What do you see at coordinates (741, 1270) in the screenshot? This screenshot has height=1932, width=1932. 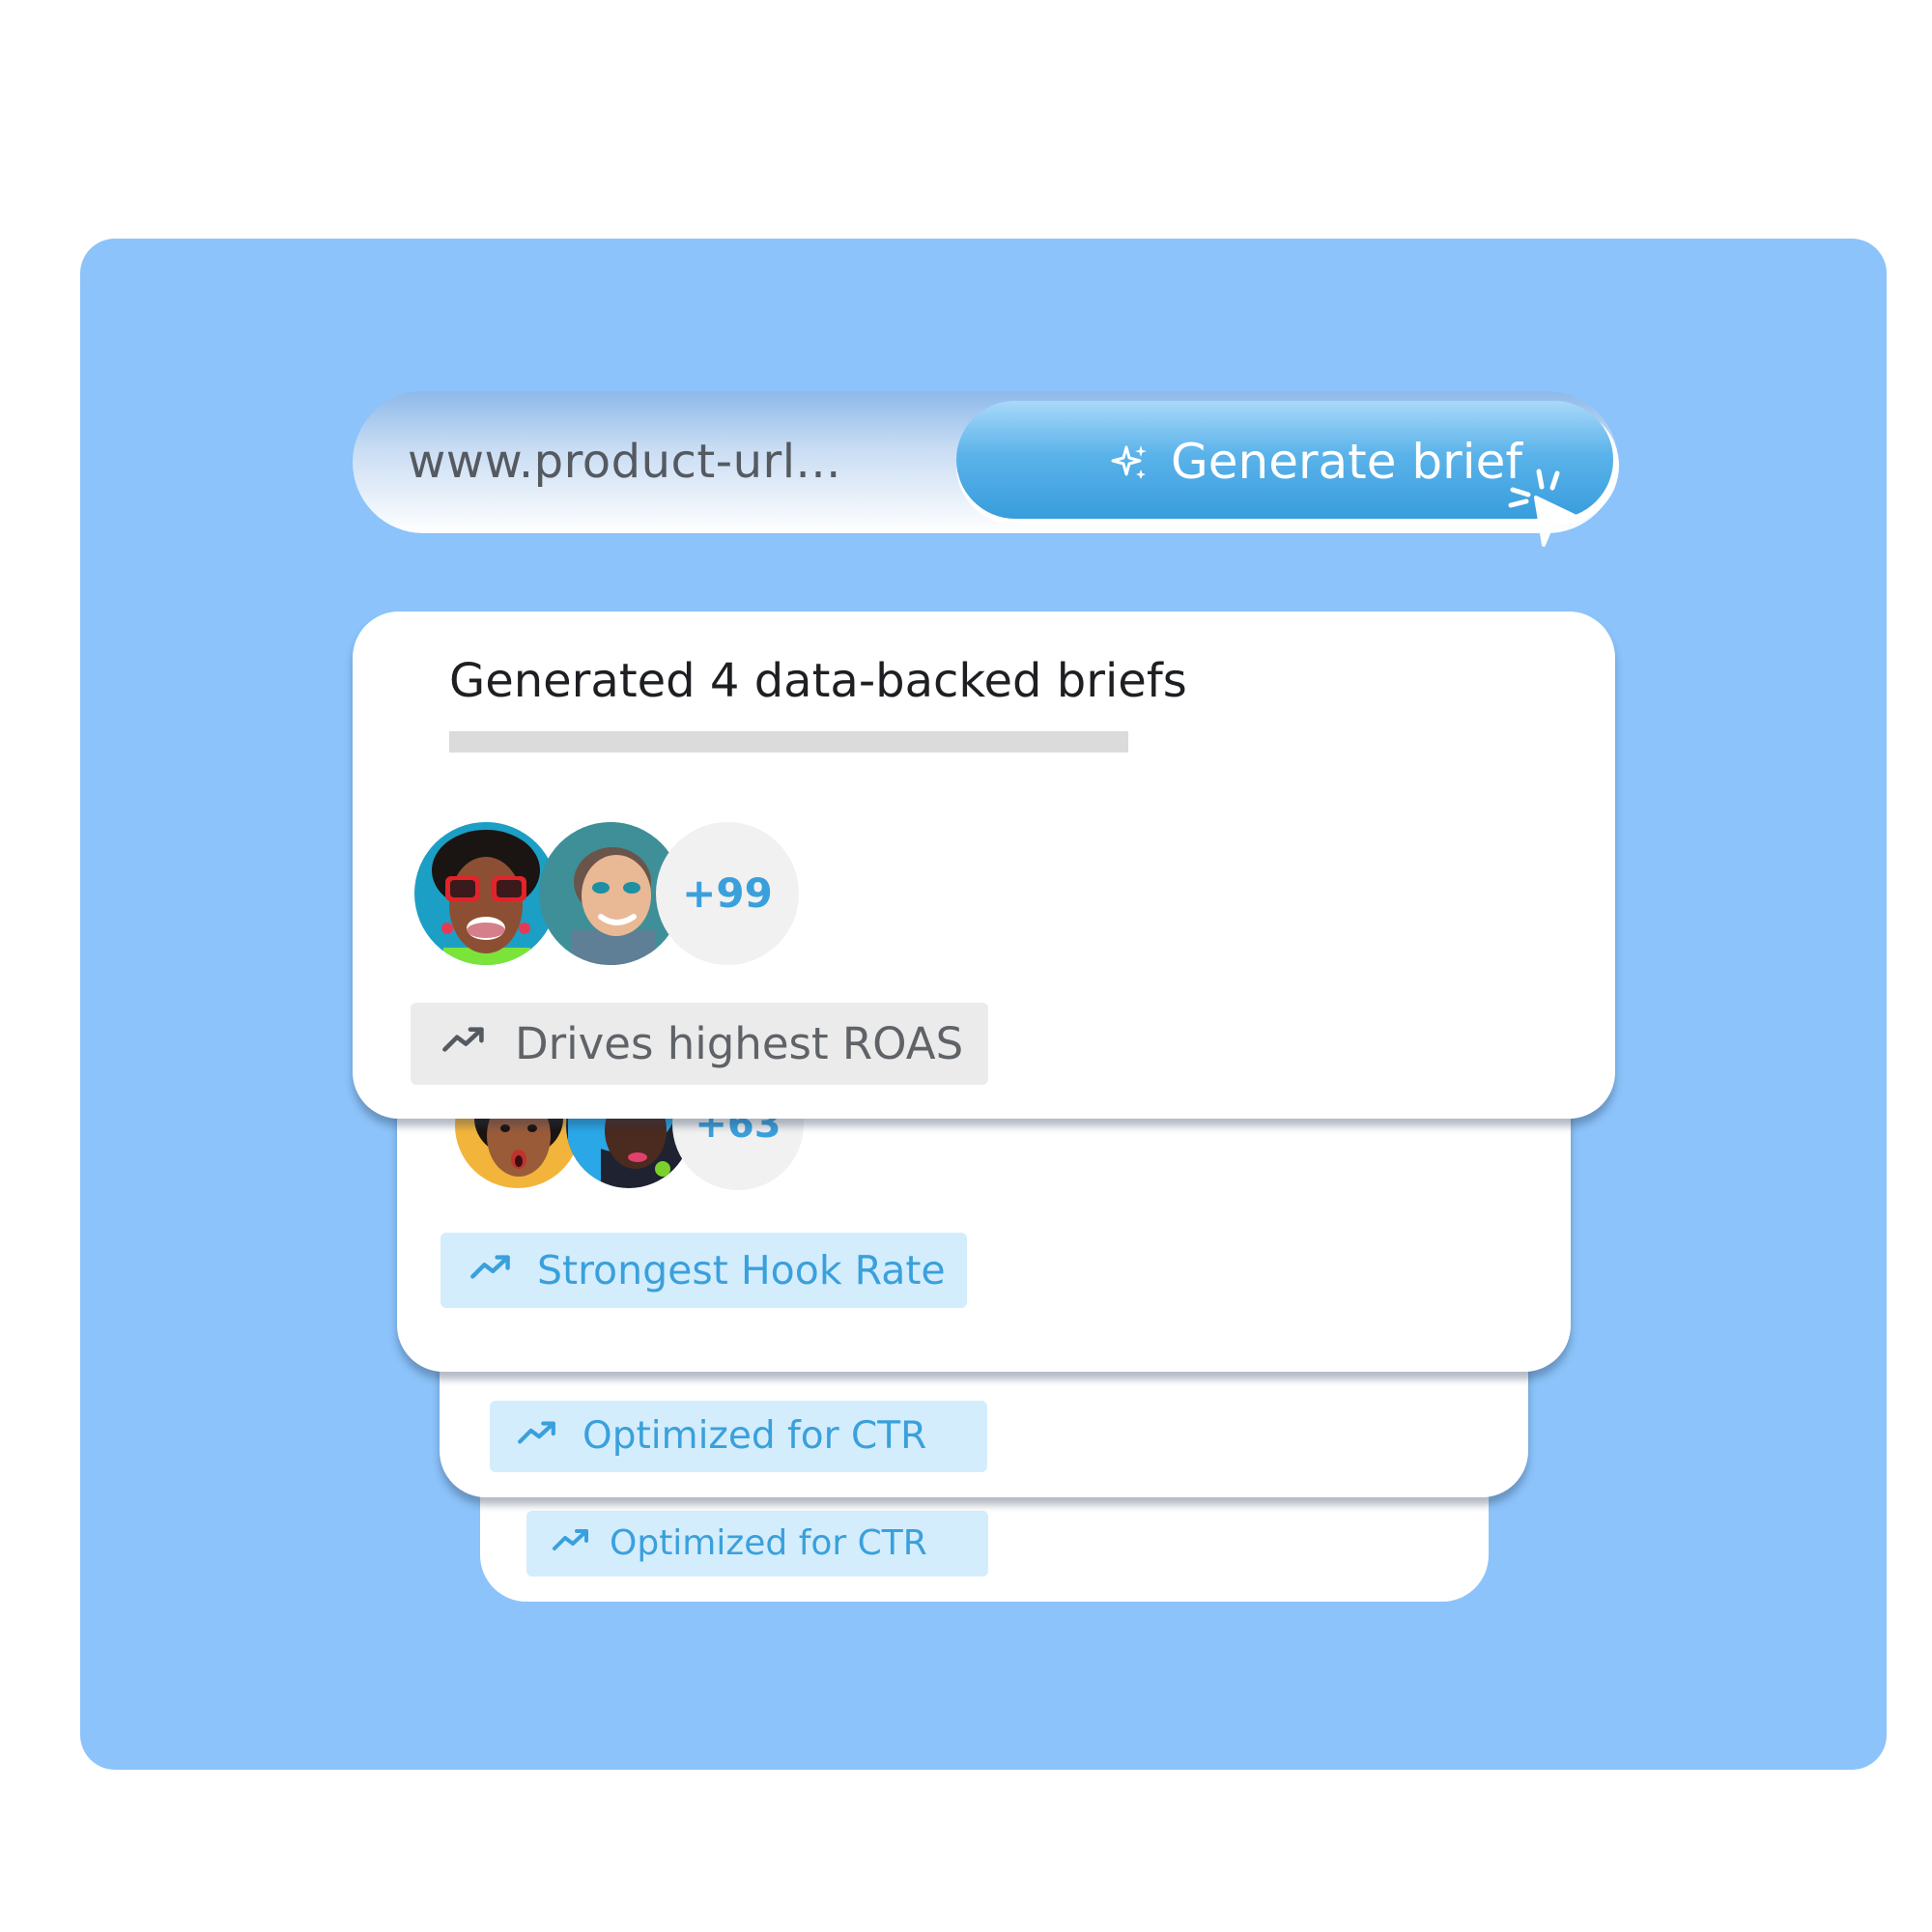 I see `brief-tag-label: Strongest Hook Rate` at bounding box center [741, 1270].